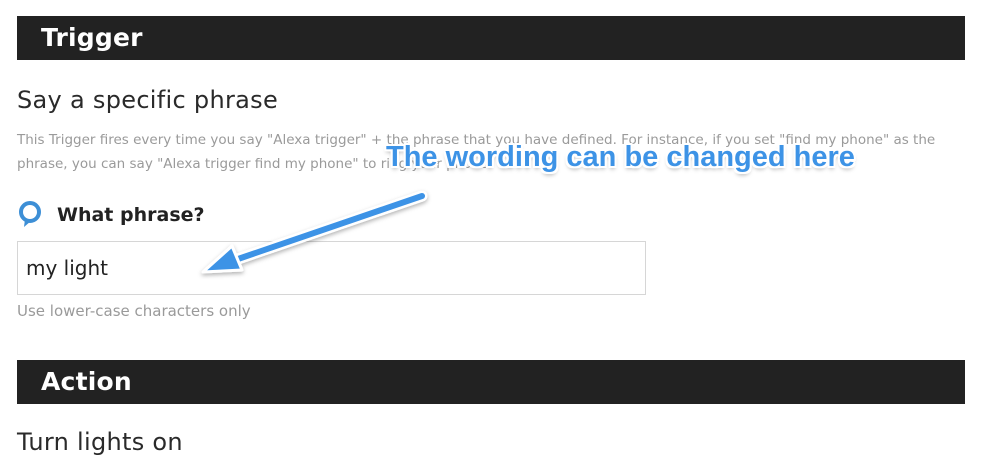  I want to click on phrase-helper-text: Use lower-case characters only, so click(134, 311).